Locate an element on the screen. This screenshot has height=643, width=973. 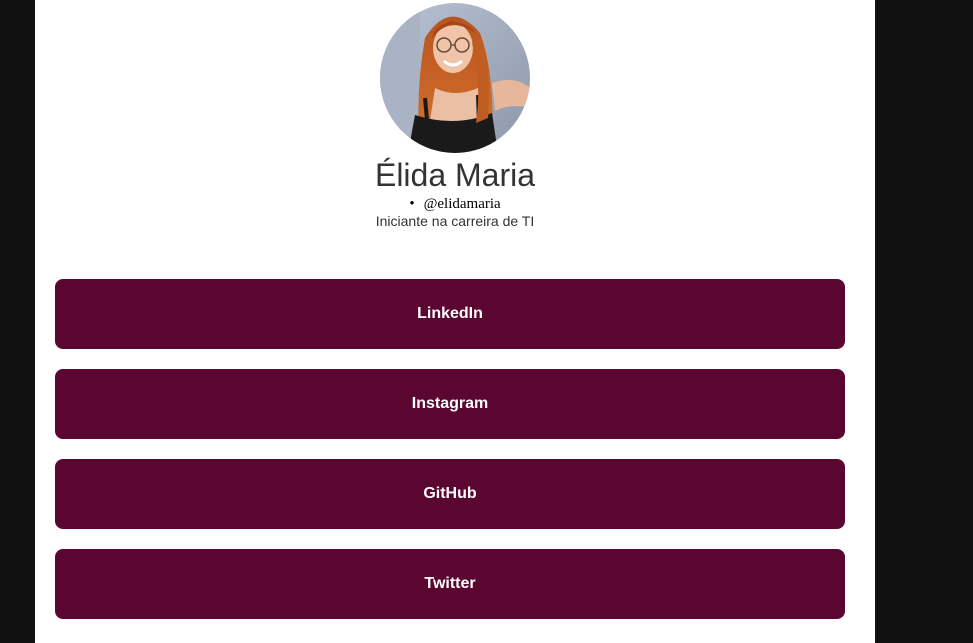
profile-handle: @elidamaria is located at coordinates (455, 204).